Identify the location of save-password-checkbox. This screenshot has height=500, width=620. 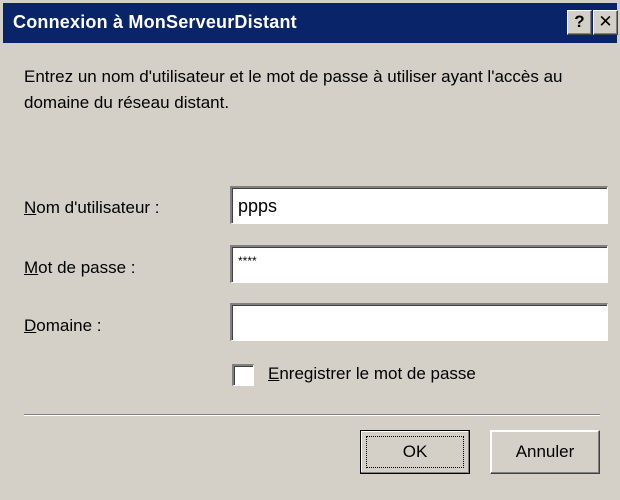
(243, 375).